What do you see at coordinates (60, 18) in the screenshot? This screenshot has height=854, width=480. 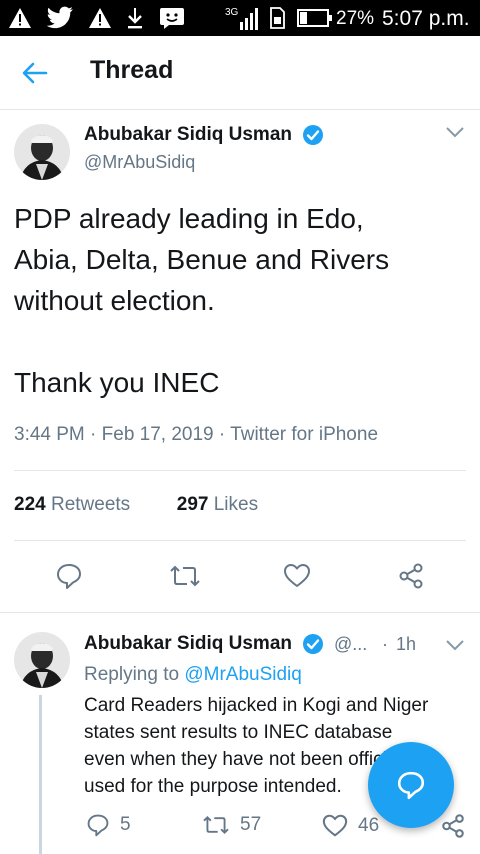 I see `twitter-bird-icon` at bounding box center [60, 18].